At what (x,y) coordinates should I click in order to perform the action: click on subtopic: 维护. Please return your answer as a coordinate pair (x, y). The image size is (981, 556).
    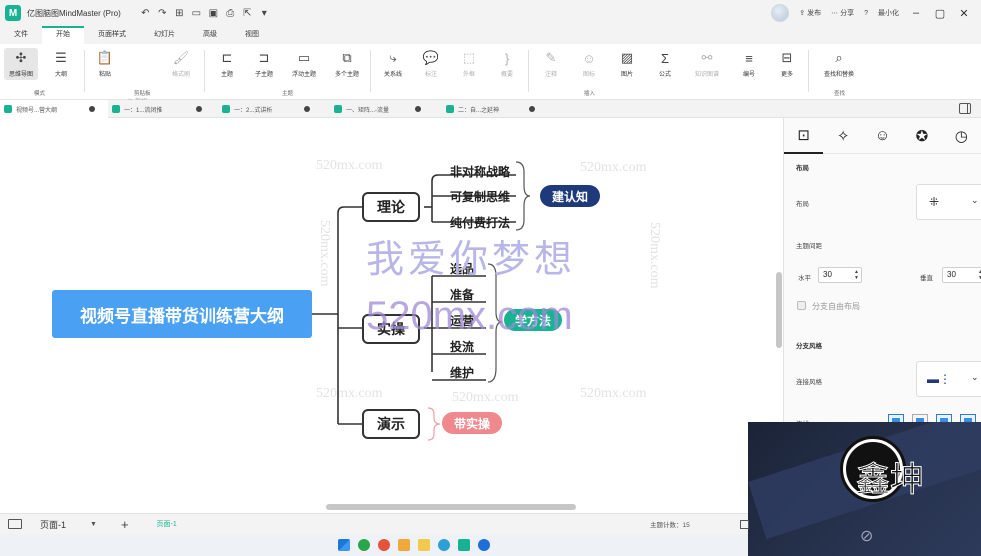
    Looking at the image, I should click on (462, 372).